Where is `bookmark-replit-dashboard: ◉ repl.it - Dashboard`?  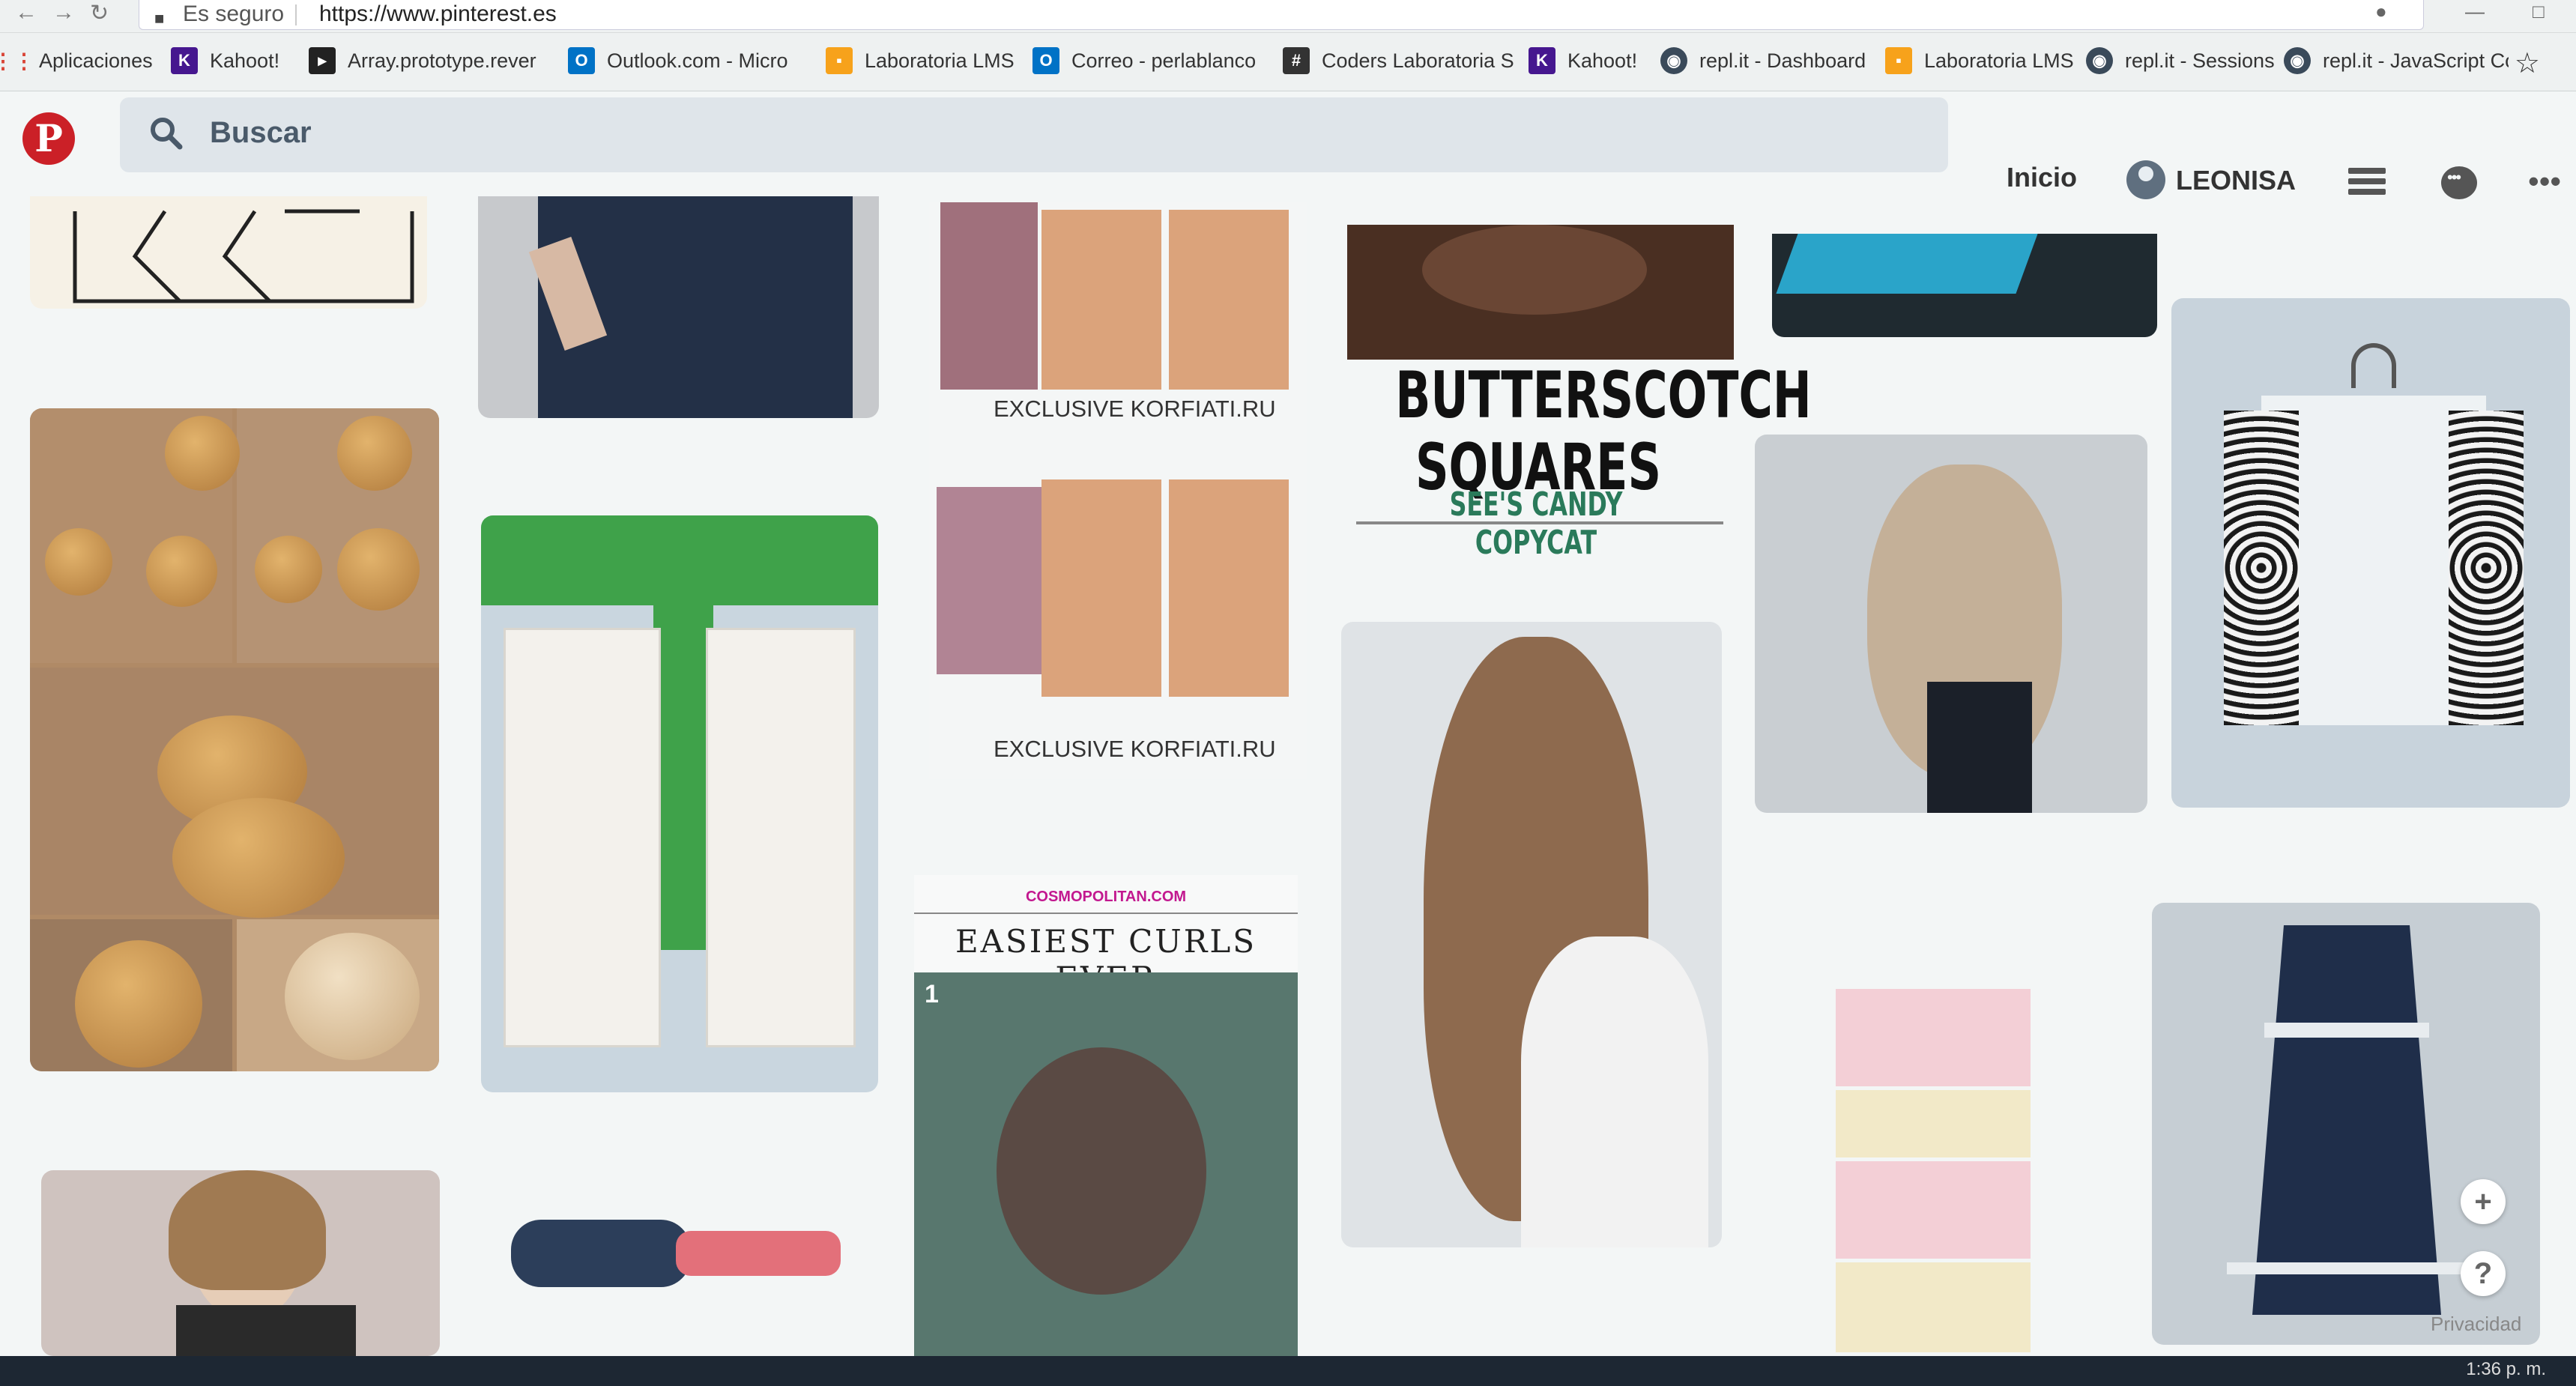
bookmark-replit-dashboard: ◉ repl.it - Dashboard is located at coordinates (1772, 60).